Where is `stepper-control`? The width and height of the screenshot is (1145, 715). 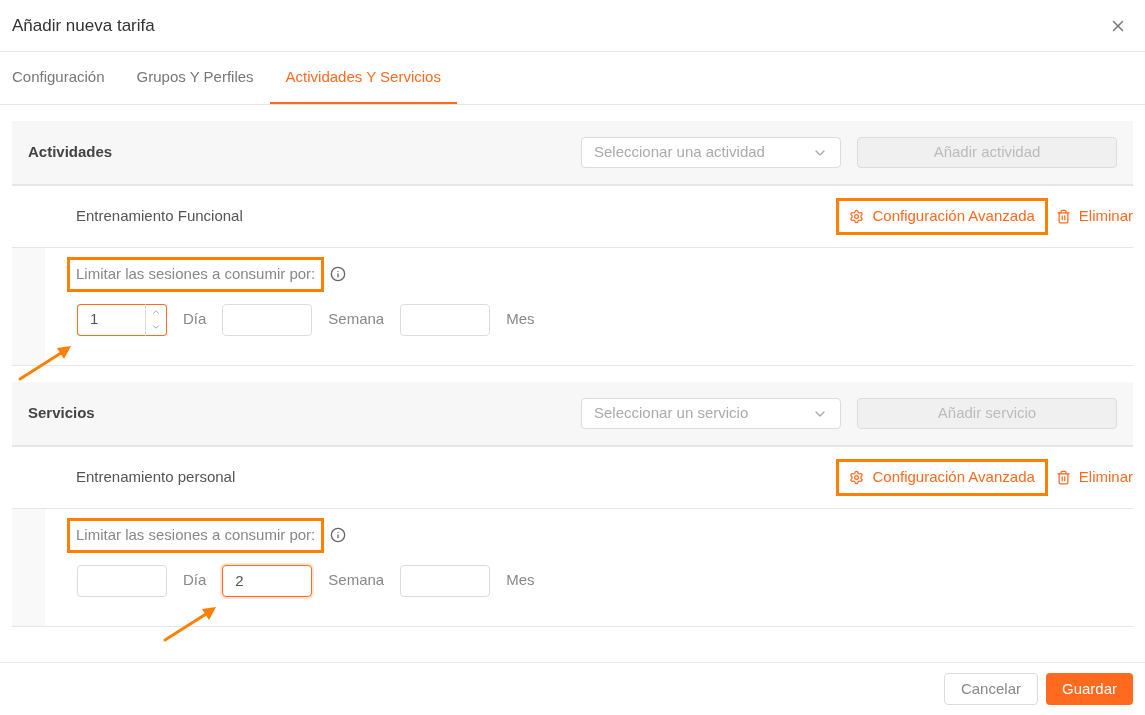 stepper-control is located at coordinates (156, 319).